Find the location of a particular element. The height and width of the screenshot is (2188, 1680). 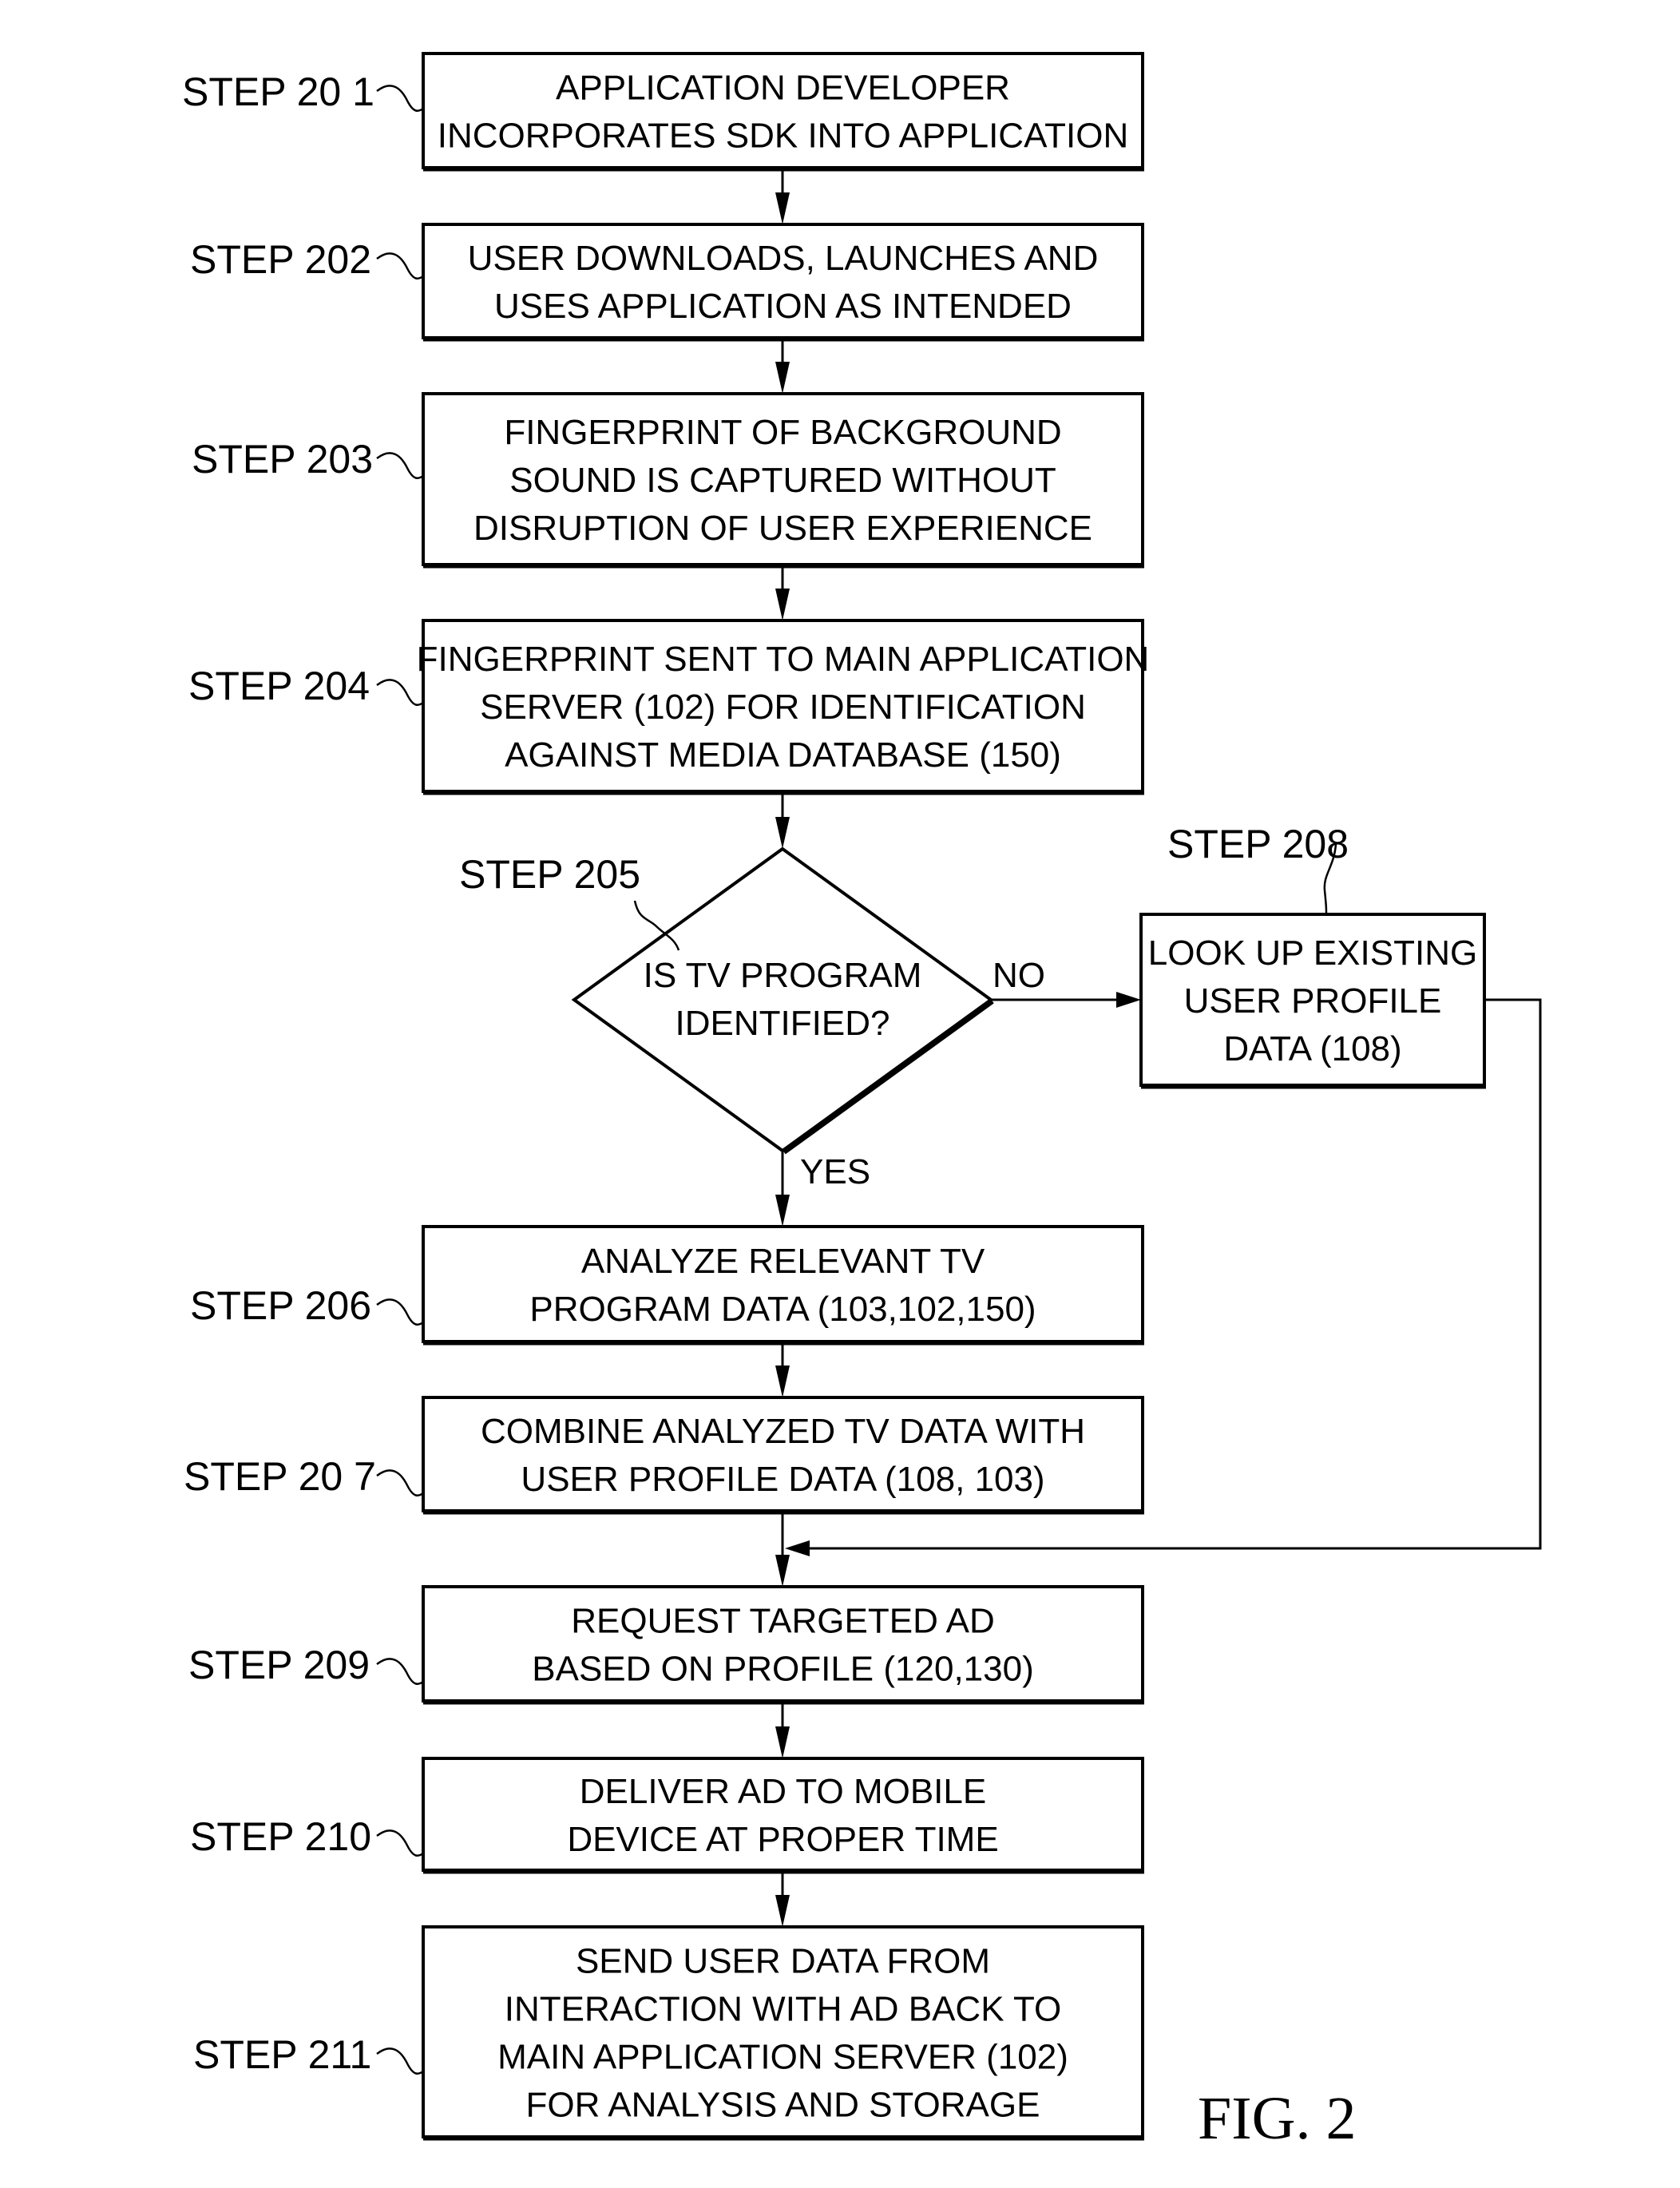

step-label: STEP 20 7 is located at coordinates (280, 1477).